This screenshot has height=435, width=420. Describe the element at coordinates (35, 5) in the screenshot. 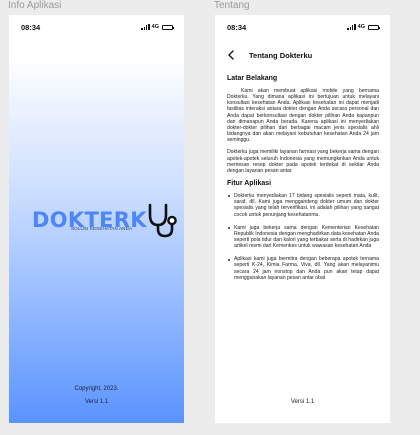

I see `frame-label-info-aplikasi: Info Aplikasi` at that location.